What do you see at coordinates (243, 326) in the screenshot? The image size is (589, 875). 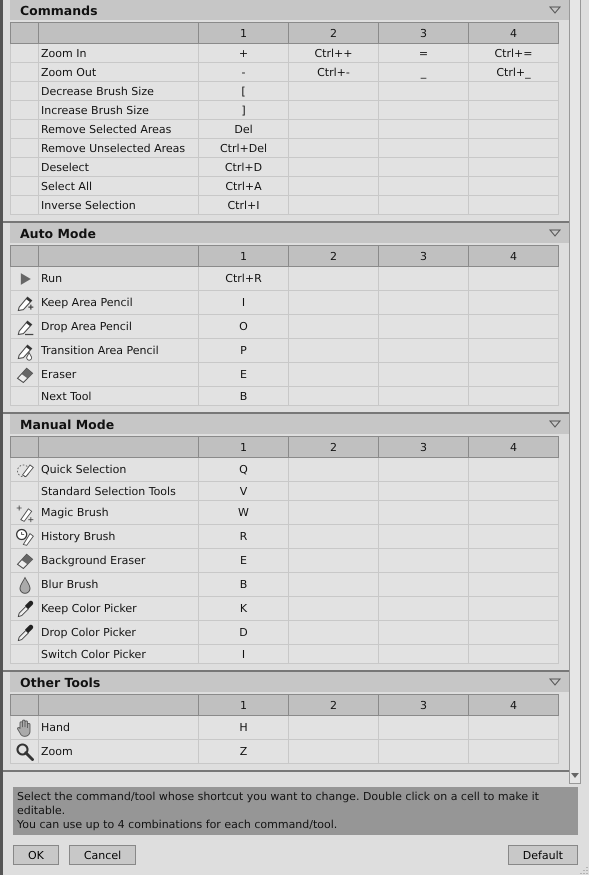 I see `shortcut-cell: O` at bounding box center [243, 326].